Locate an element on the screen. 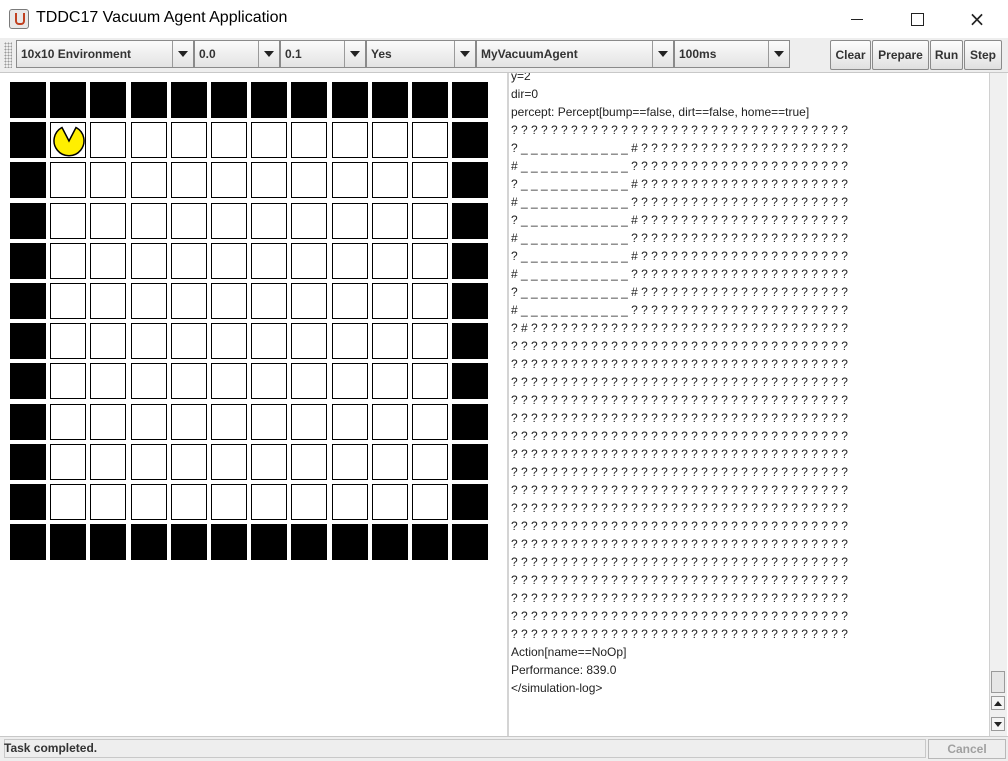  agent-value: MyVacuumAgent is located at coordinates (529, 54).